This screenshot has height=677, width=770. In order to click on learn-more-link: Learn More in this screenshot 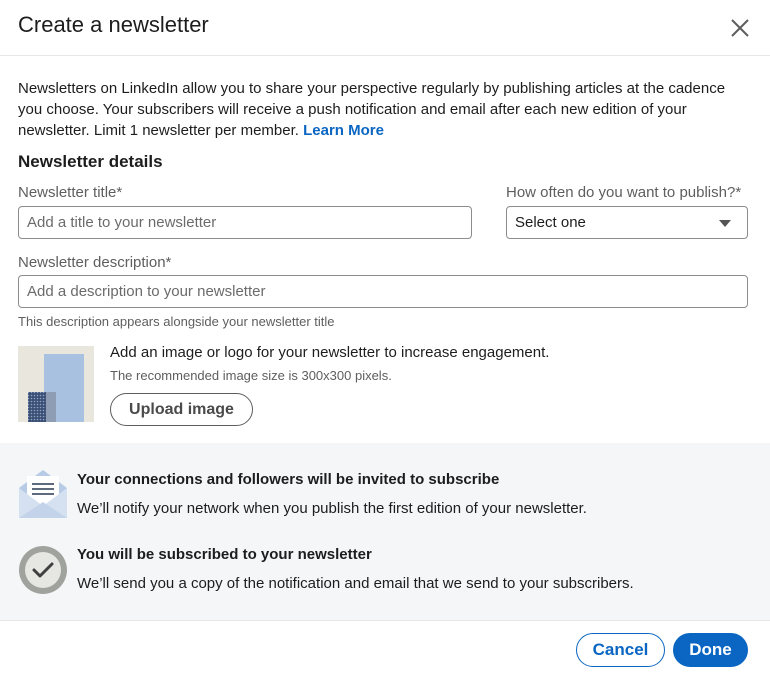, I will do `click(343, 130)`.